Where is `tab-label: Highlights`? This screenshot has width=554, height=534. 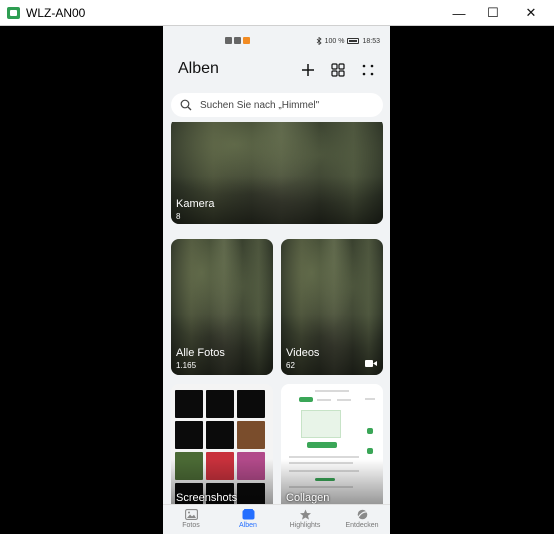 tab-label: Highlights is located at coordinates (305, 525).